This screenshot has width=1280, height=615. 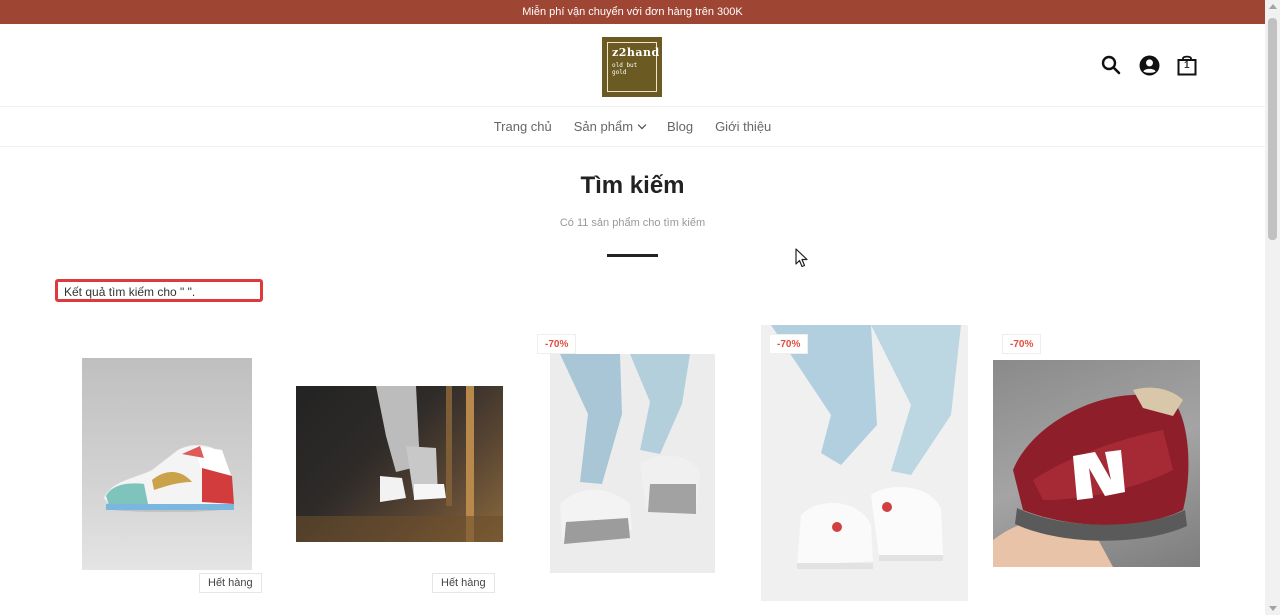 I want to click on logo: z2hand old but gold, so click(x=632, y=67).